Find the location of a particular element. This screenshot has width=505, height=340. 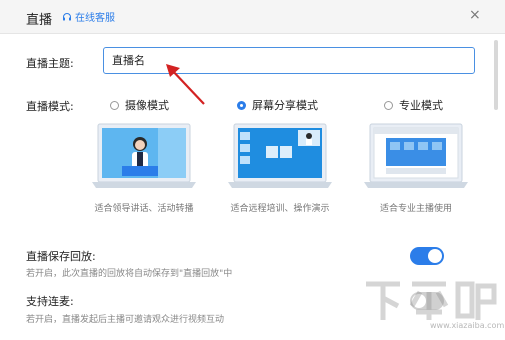

screen-share-caption: 适合远程培训、操作演示 is located at coordinates (280, 209).